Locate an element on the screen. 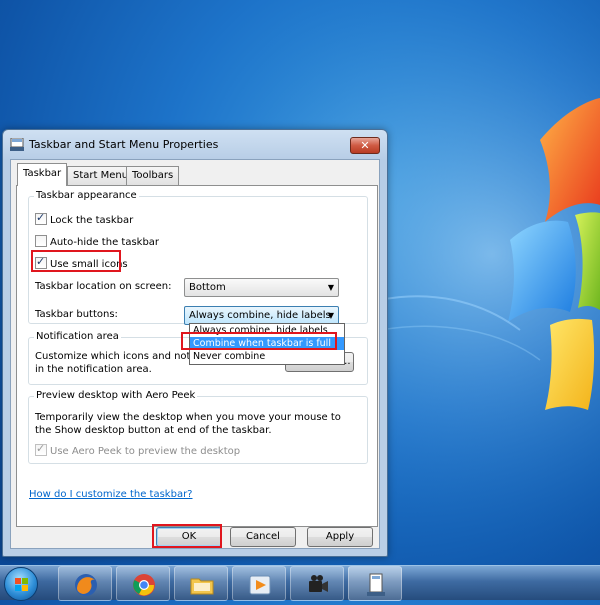 The image size is (600, 605). apply-button: Apply is located at coordinates (340, 537).